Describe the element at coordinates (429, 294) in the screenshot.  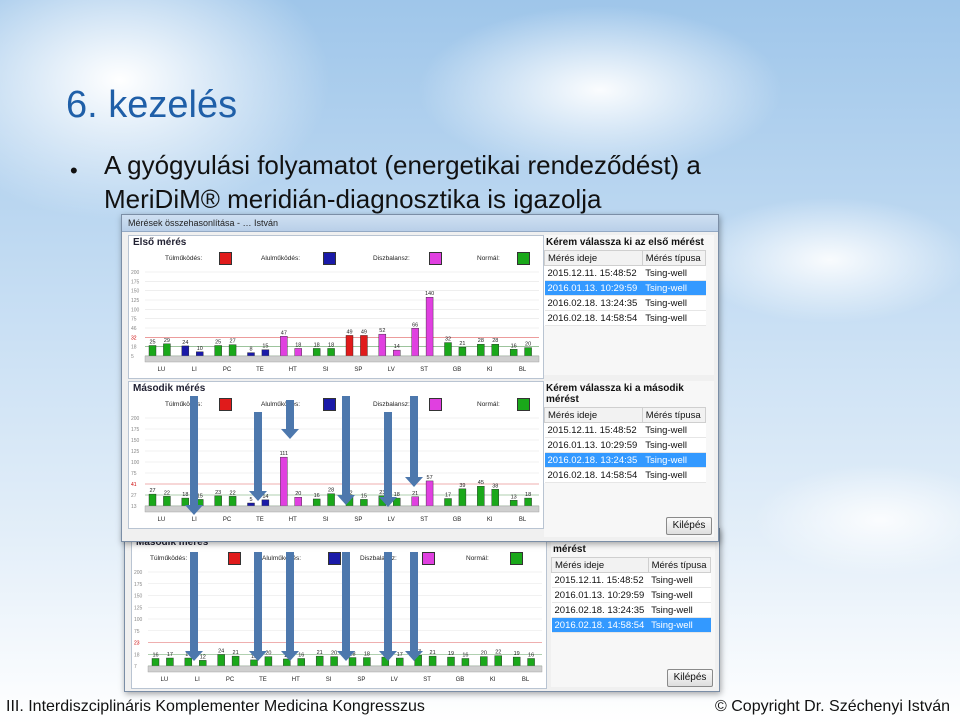
I see `bar-value-label: 140` at that location.